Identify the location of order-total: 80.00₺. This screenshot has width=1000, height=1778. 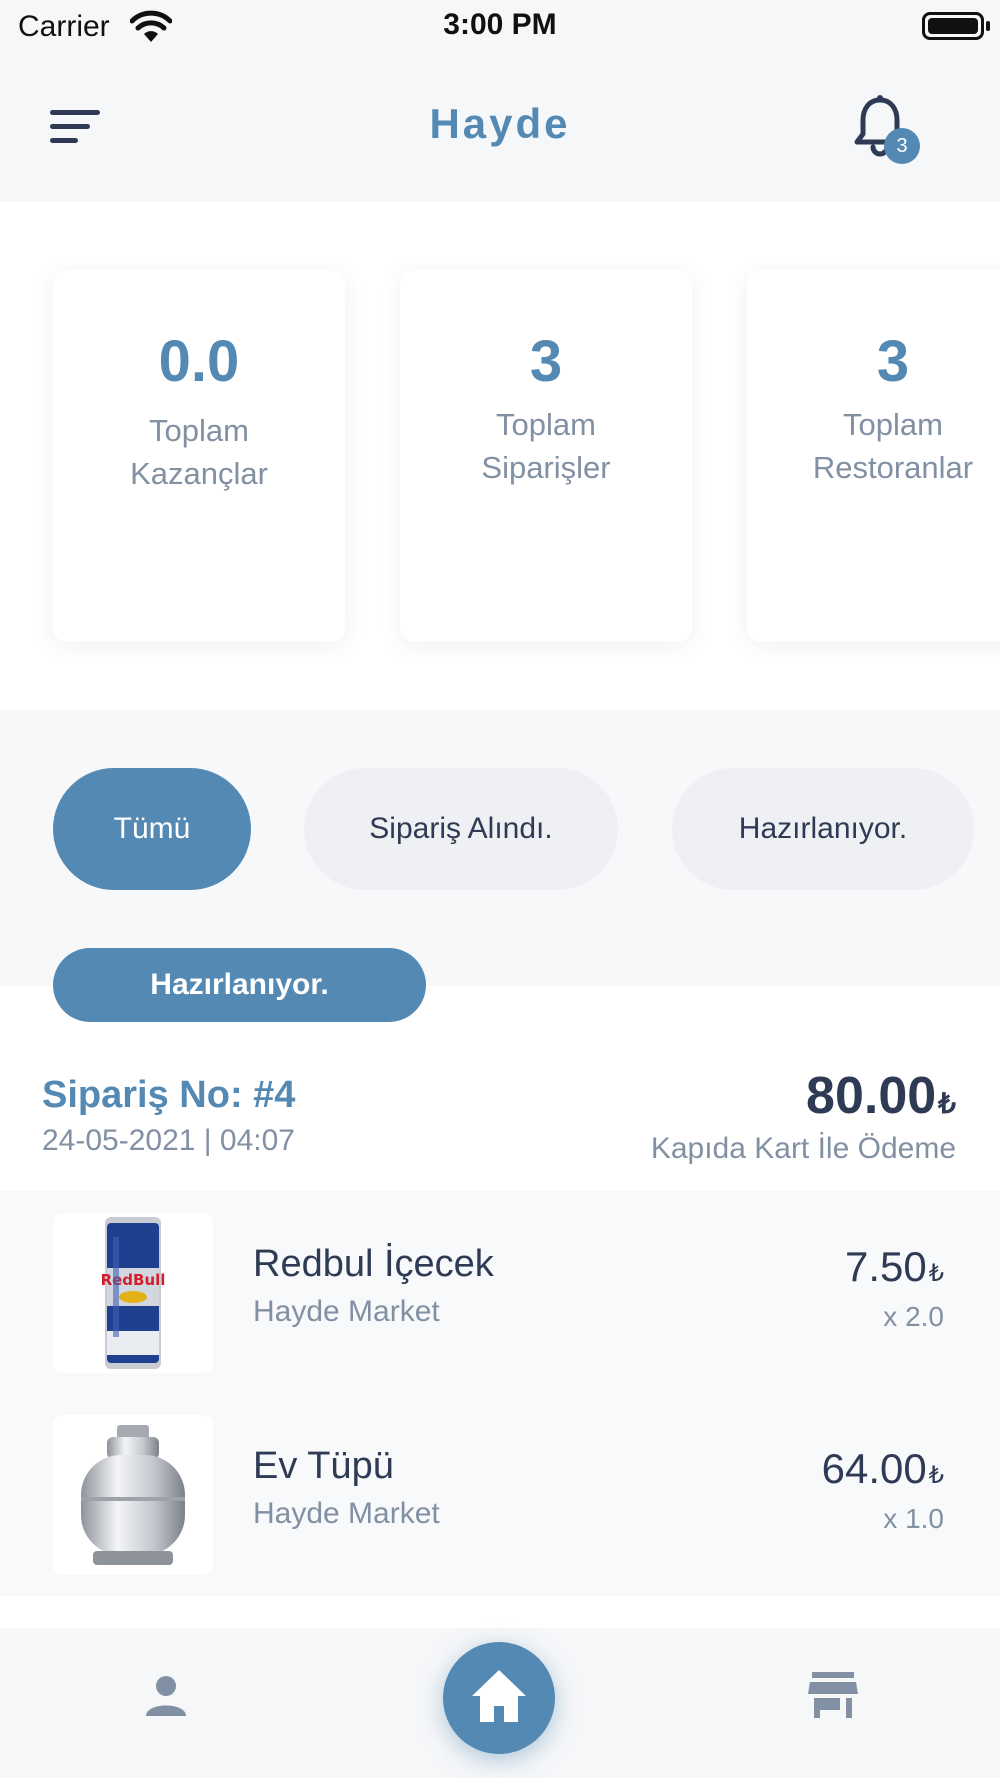
(881, 1096).